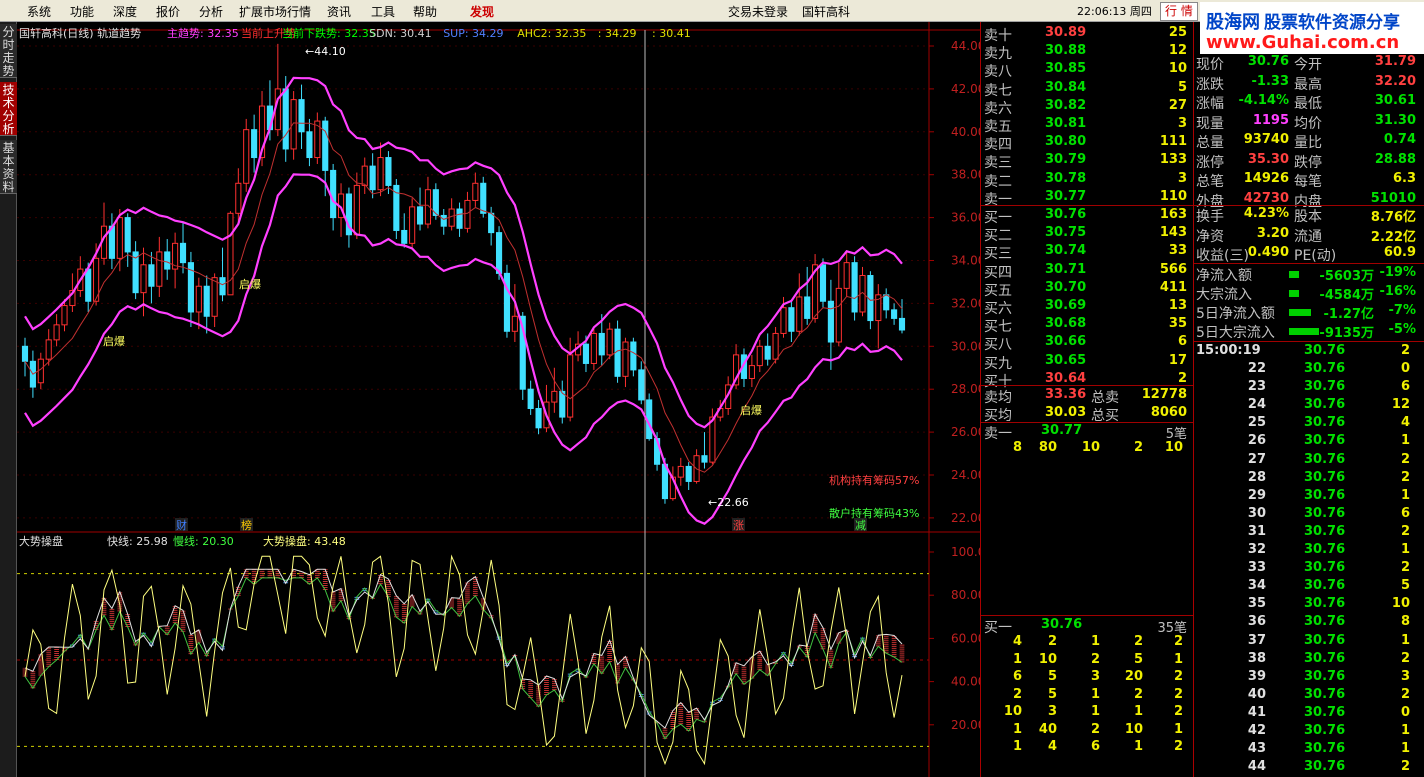 The image size is (1424, 777). What do you see at coordinates (965, 638) in the screenshot?
I see `sub-tick-label-2: 60.00` at bounding box center [965, 638].